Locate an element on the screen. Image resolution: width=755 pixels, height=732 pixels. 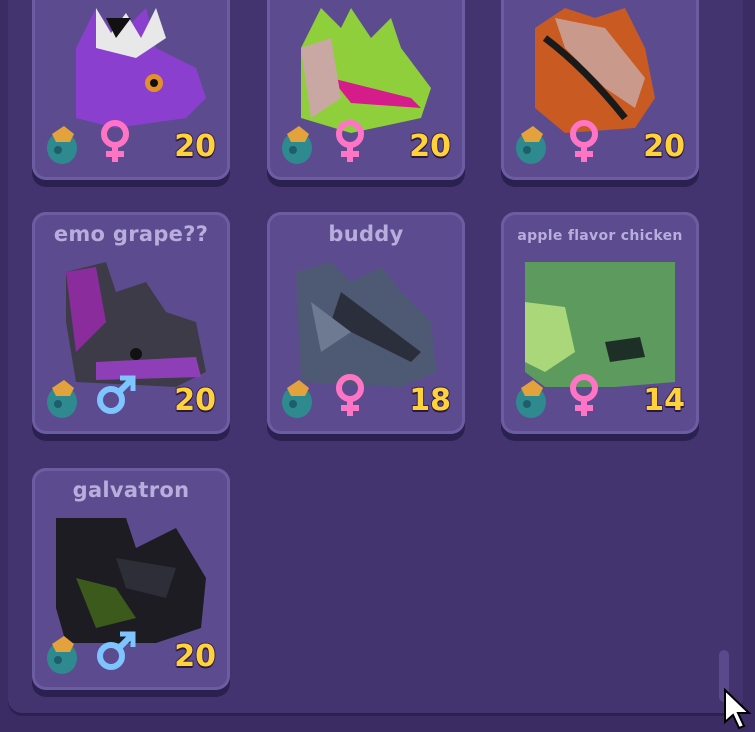
pet-name: apple flavor chicken is located at coordinates (600, 236).